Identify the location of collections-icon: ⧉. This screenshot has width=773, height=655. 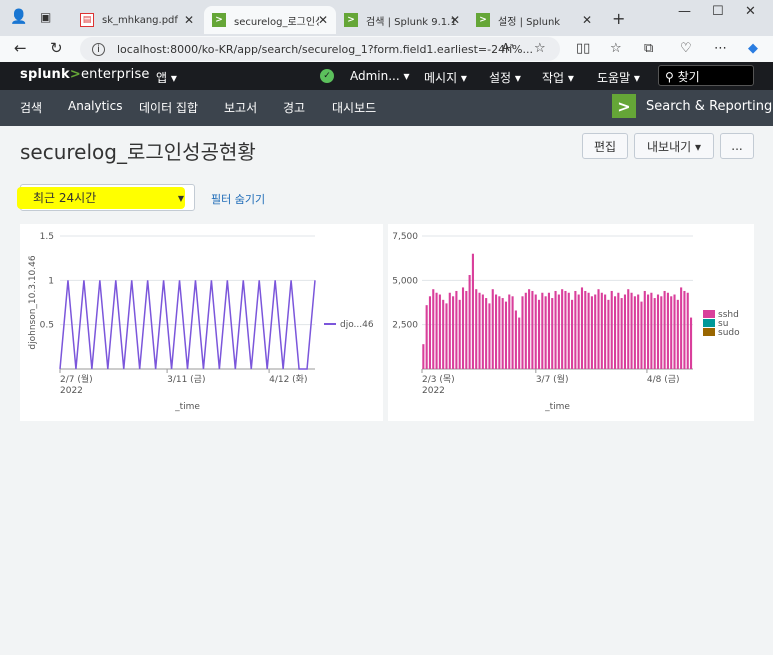
(648, 48).